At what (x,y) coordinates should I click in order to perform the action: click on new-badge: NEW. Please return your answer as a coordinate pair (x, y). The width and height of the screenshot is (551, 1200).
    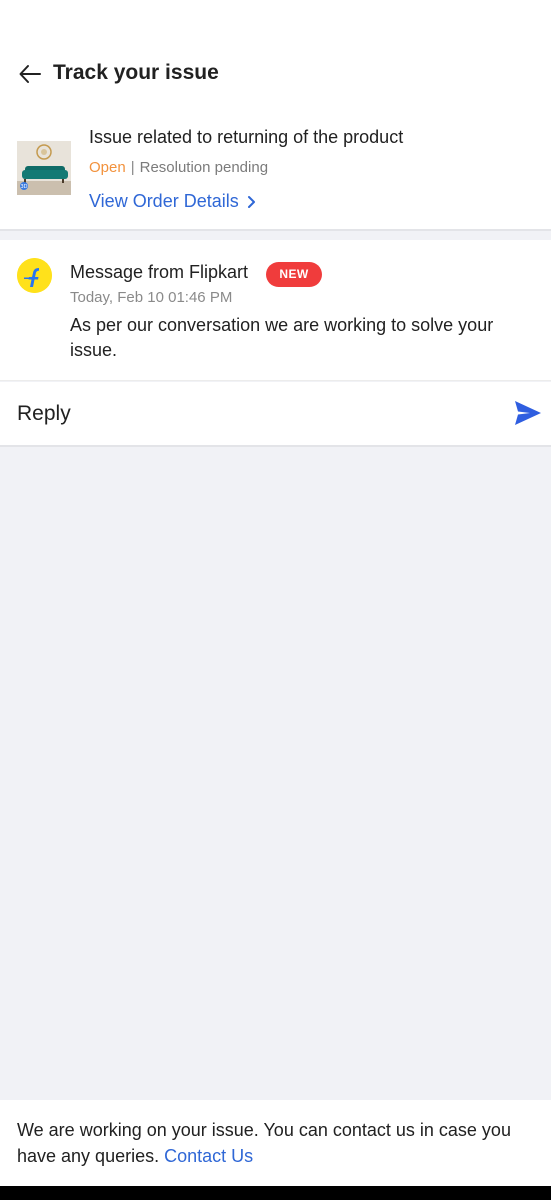
    Looking at the image, I should click on (294, 274).